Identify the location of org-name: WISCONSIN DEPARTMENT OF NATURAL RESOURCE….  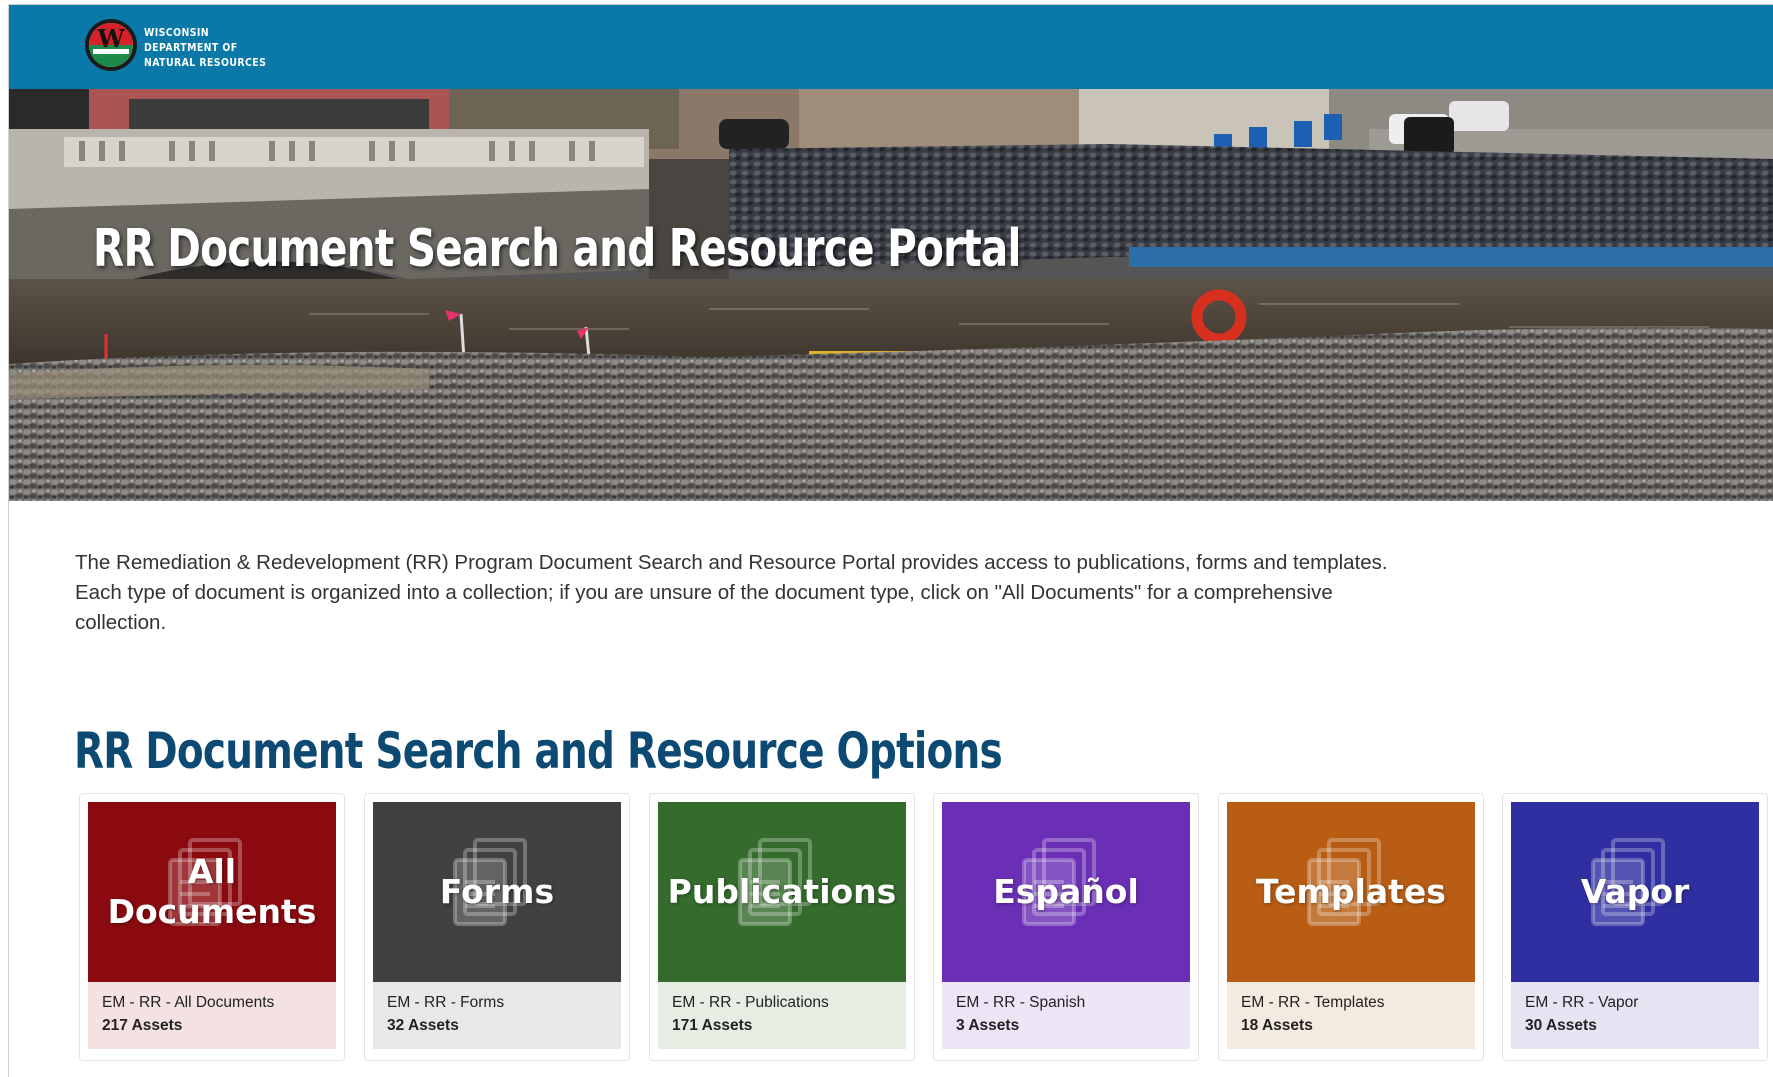
(205, 47).